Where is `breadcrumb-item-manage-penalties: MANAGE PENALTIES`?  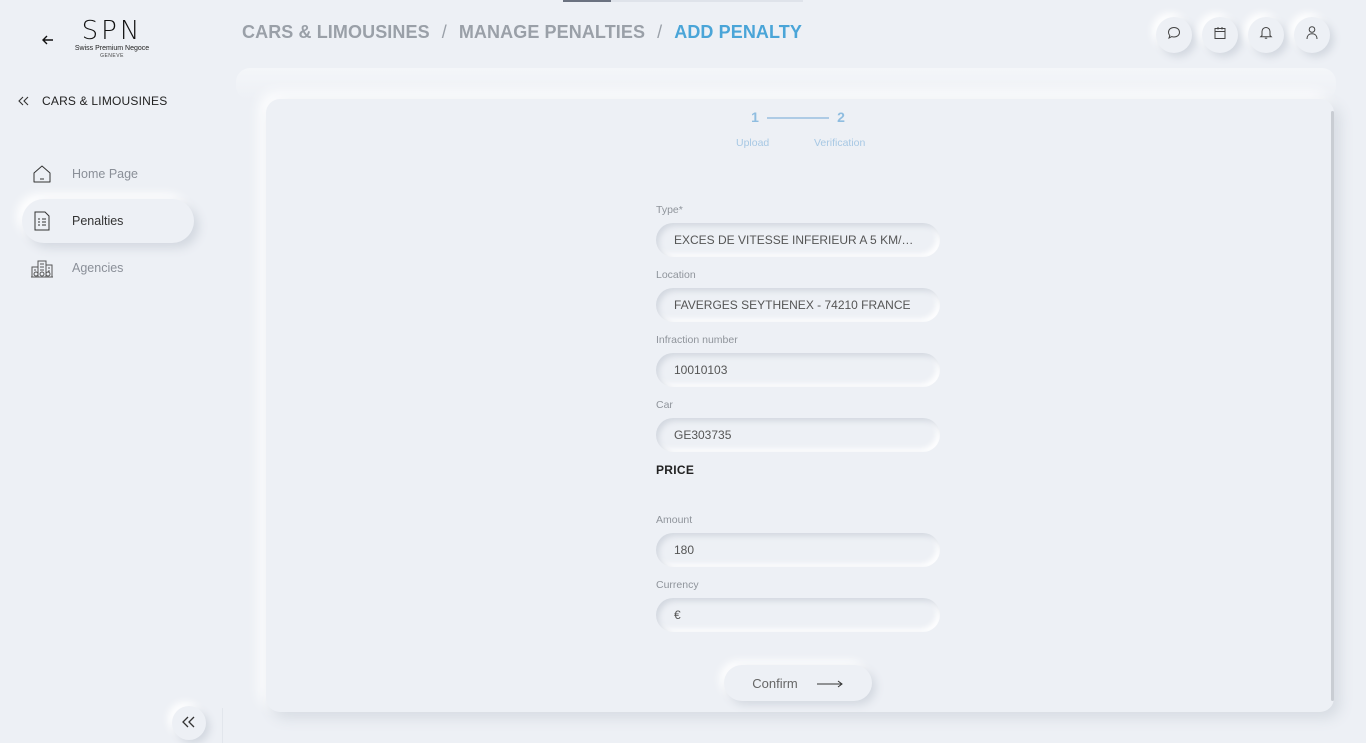 breadcrumb-item-manage-penalties: MANAGE PENALTIES is located at coordinates (552, 32).